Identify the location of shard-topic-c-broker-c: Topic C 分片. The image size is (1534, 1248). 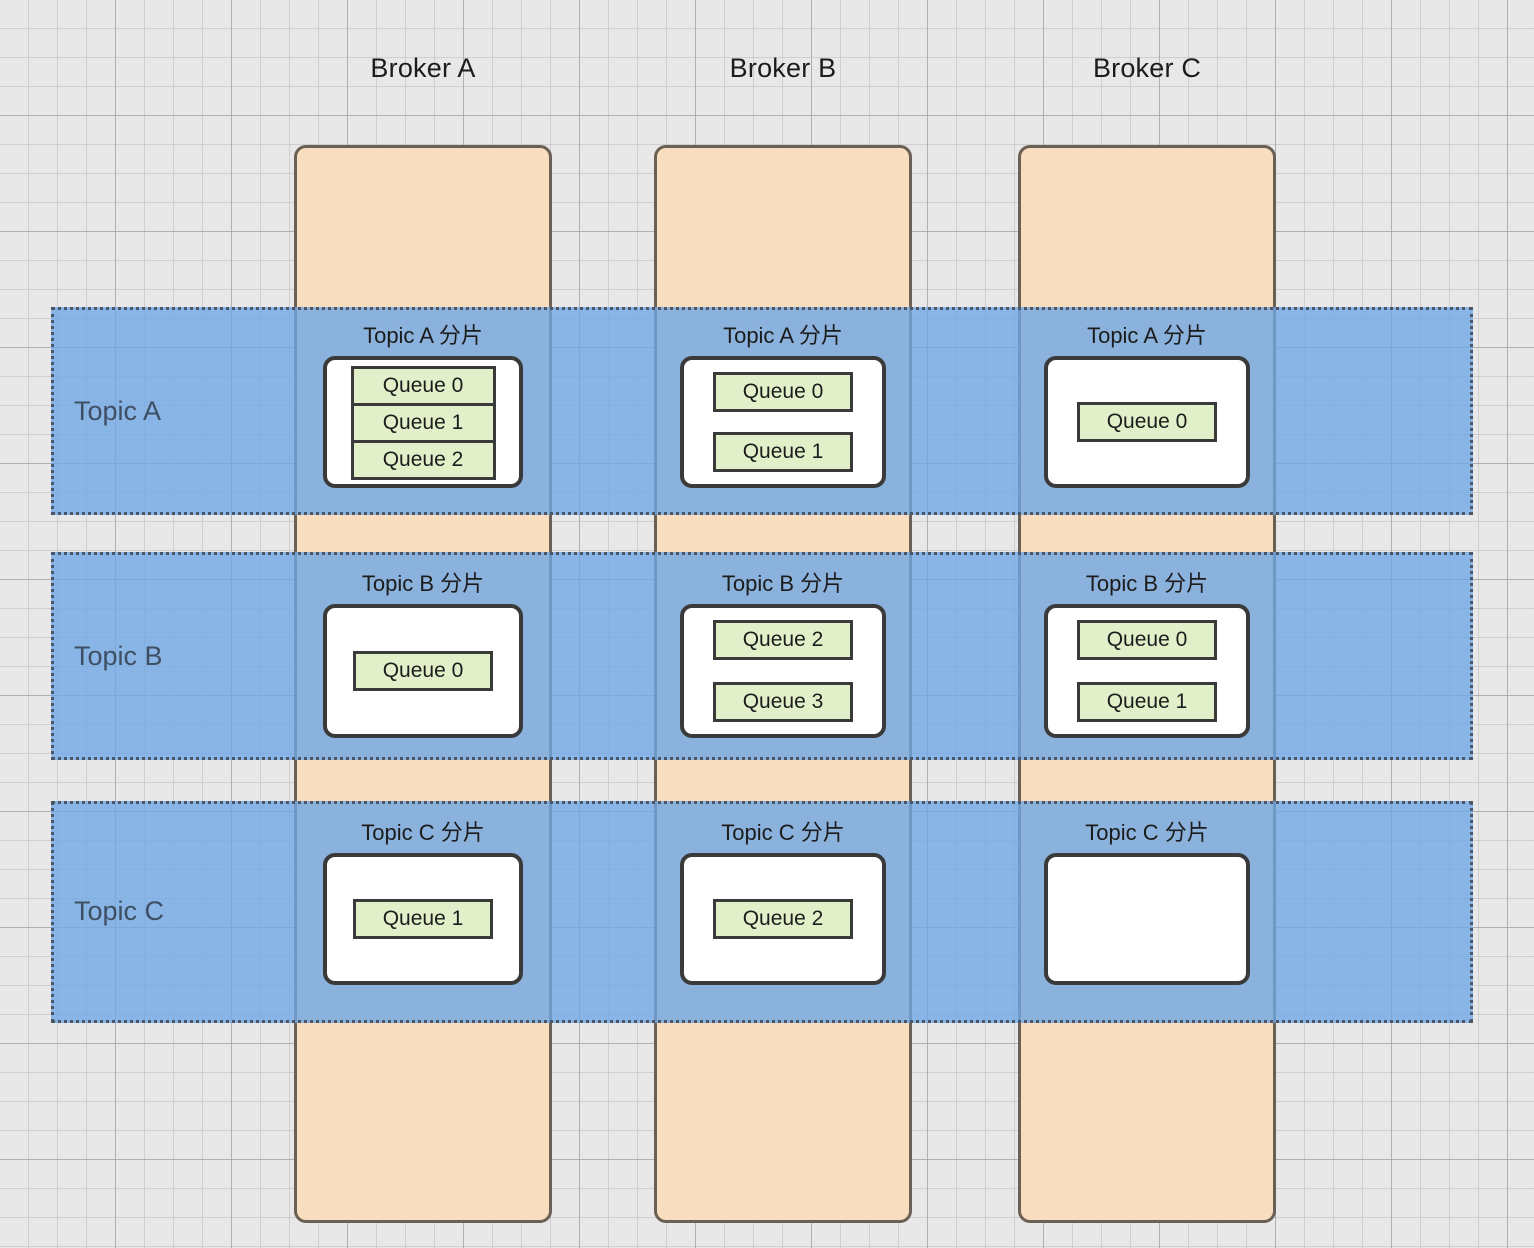
(1147, 900).